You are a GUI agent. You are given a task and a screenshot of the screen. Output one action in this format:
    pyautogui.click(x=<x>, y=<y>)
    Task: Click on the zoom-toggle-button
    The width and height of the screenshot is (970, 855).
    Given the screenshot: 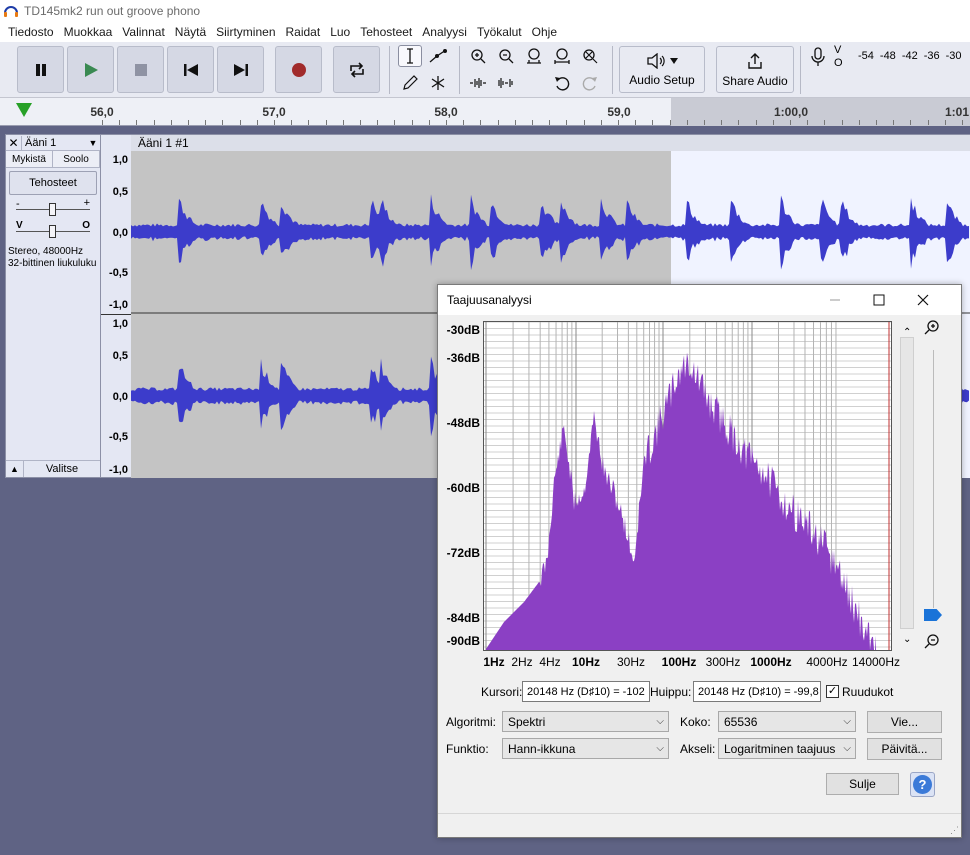 What is the action you would take?
    pyautogui.click(x=590, y=56)
    